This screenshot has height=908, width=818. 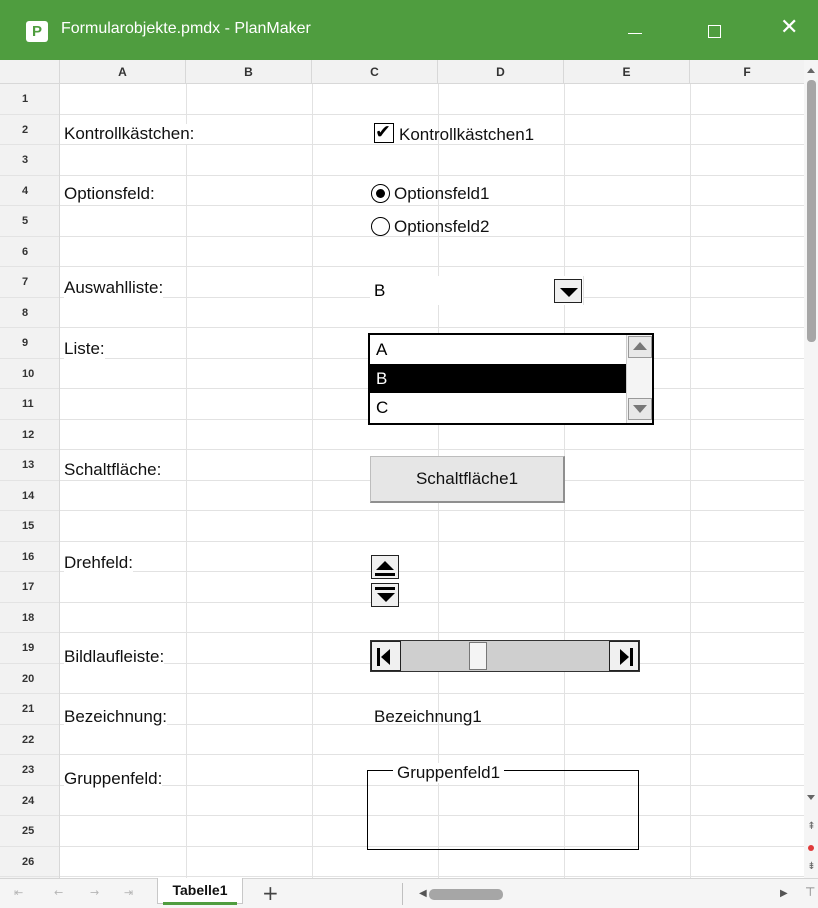 What do you see at coordinates (634, 30) in the screenshot?
I see `minimize-button` at bounding box center [634, 30].